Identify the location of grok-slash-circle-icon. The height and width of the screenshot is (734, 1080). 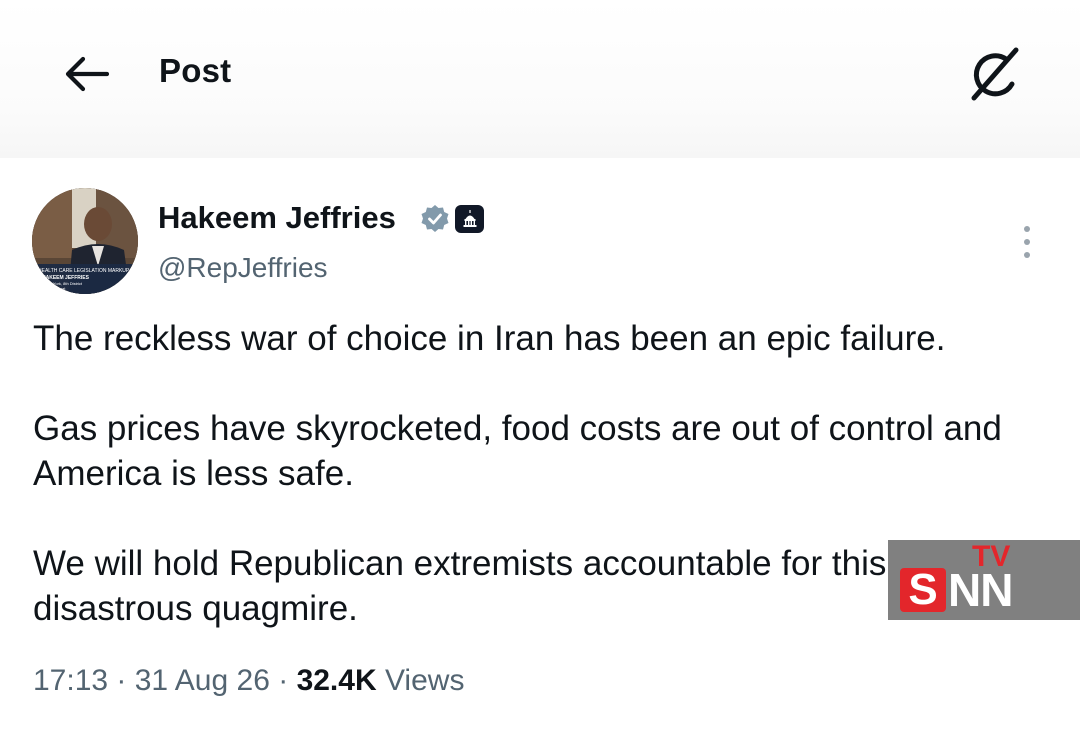
(995, 74).